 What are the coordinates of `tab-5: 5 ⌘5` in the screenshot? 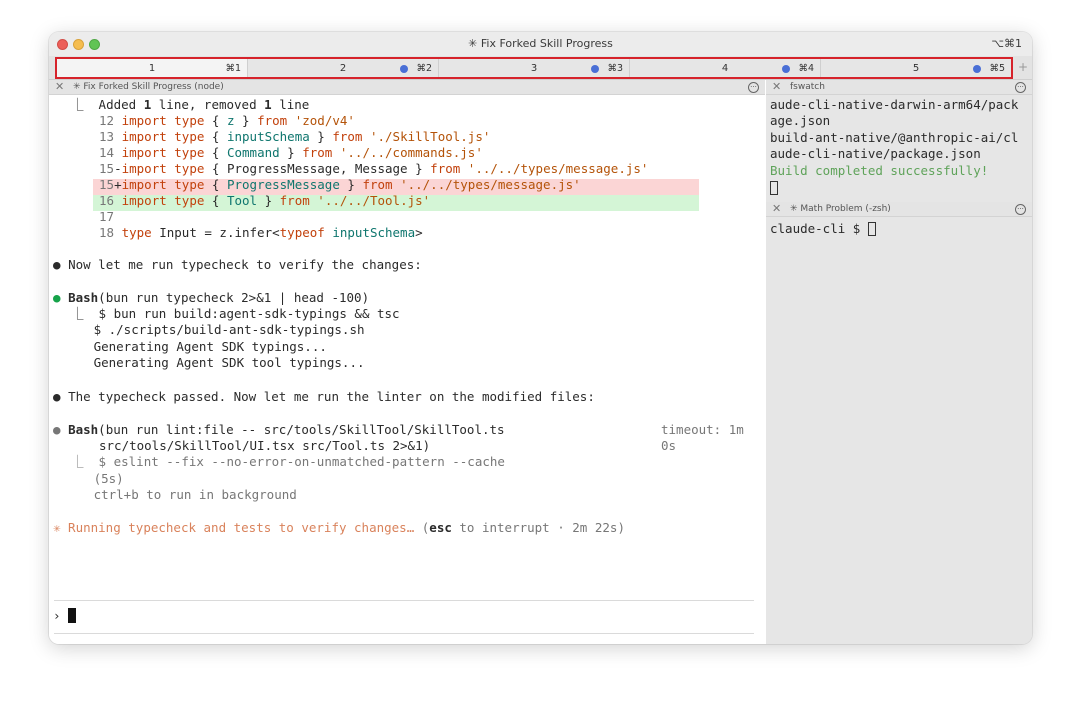 It's located at (916, 68).